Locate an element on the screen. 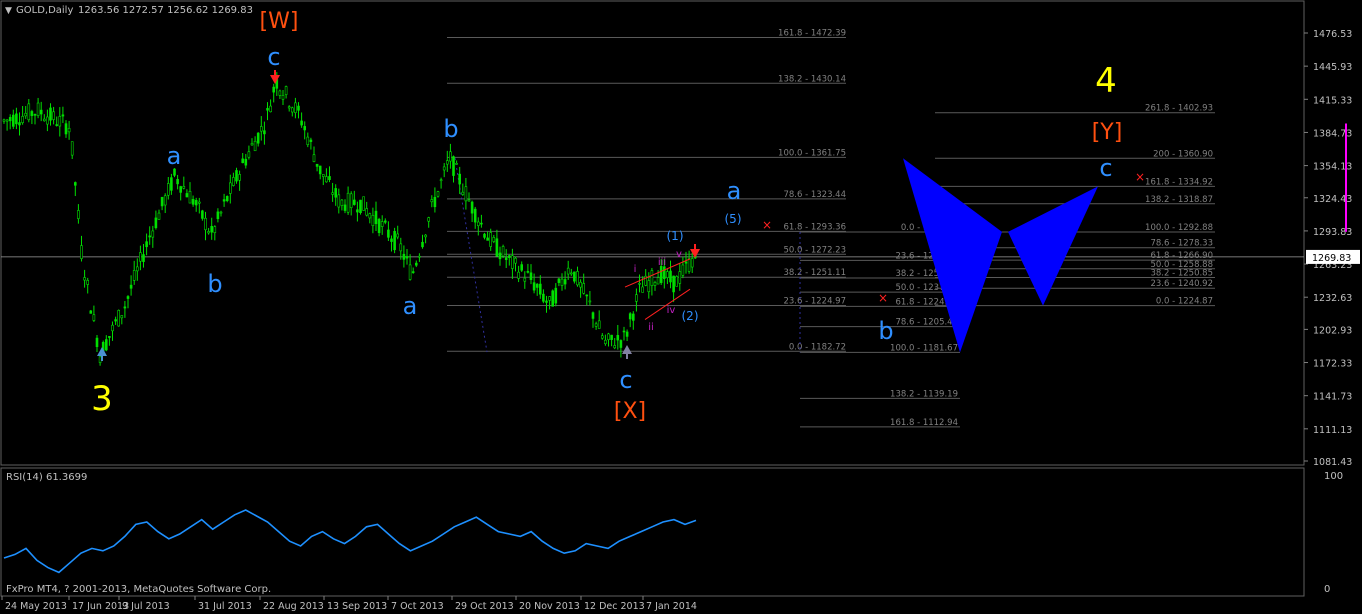 Image resolution: width=1362 pixels, height=614 pixels. wave-label-blue: b is located at coordinates (450, 129).